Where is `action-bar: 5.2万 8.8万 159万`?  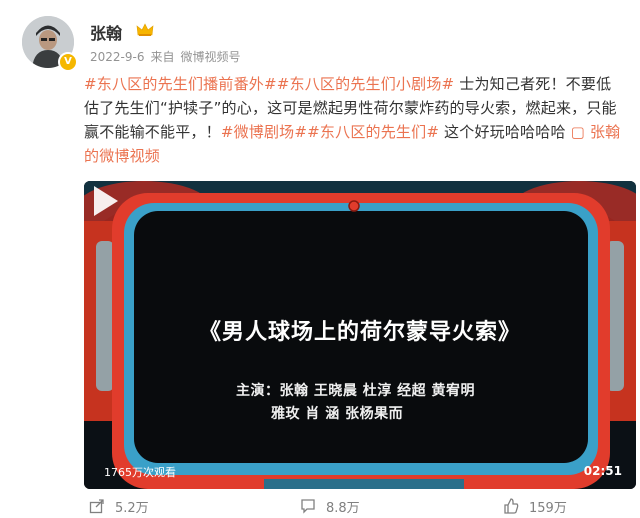 action-bar: 5.2万 8.8万 159万 is located at coordinates (320, 506).